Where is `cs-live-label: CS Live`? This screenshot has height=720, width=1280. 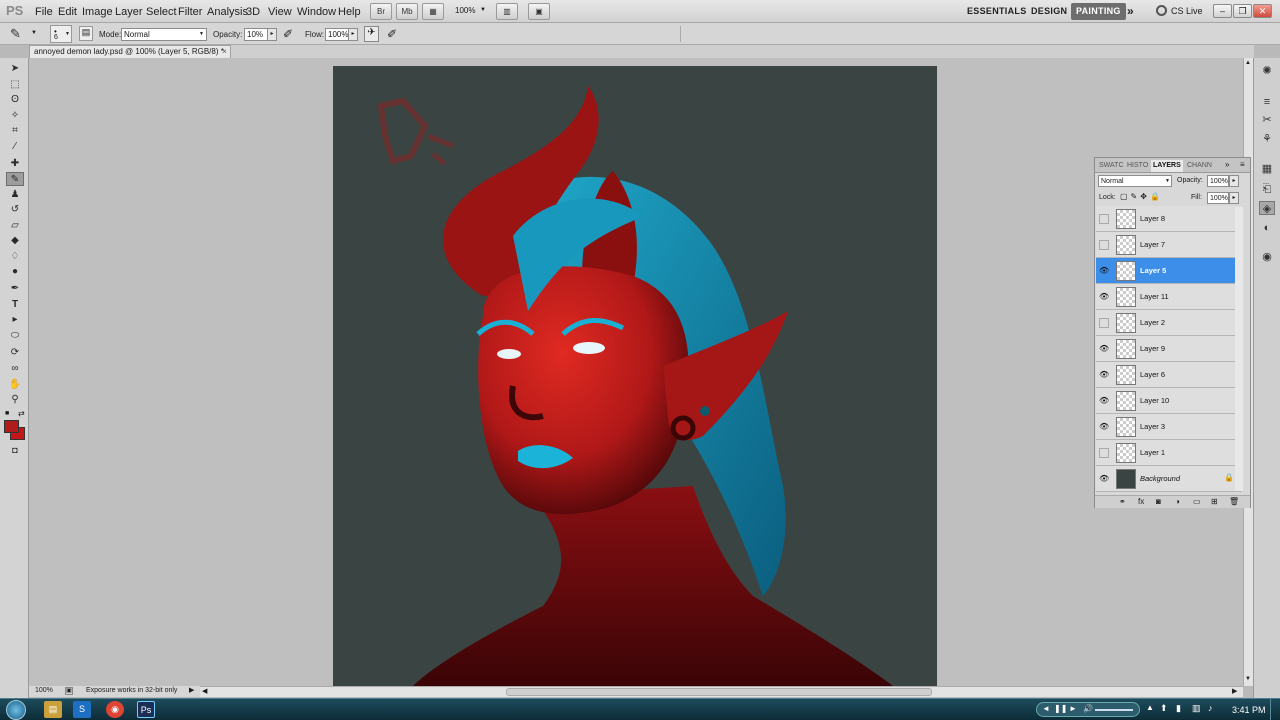
cs-live-label: CS Live is located at coordinates (1187, 11).